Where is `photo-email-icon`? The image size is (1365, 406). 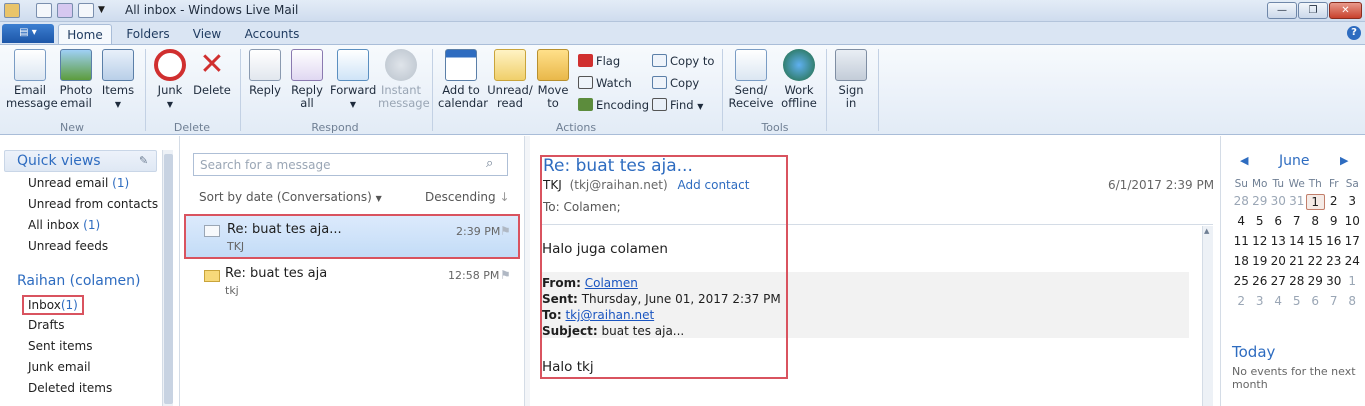 photo-email-icon is located at coordinates (76, 65).